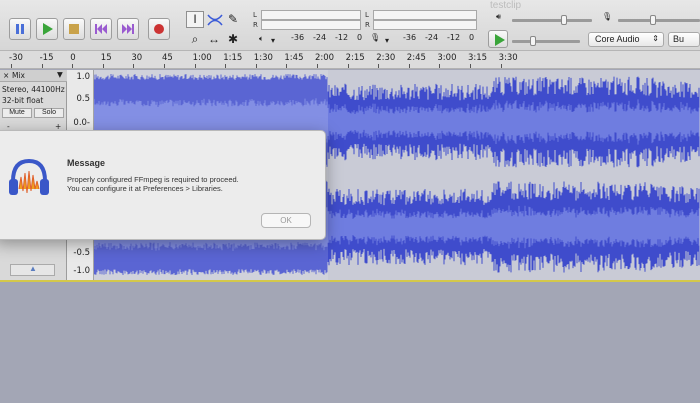 Image resolution: width=700 pixels, height=403 pixels. Describe the element at coordinates (425, 25) in the screenshot. I see `record-meter-right` at that location.